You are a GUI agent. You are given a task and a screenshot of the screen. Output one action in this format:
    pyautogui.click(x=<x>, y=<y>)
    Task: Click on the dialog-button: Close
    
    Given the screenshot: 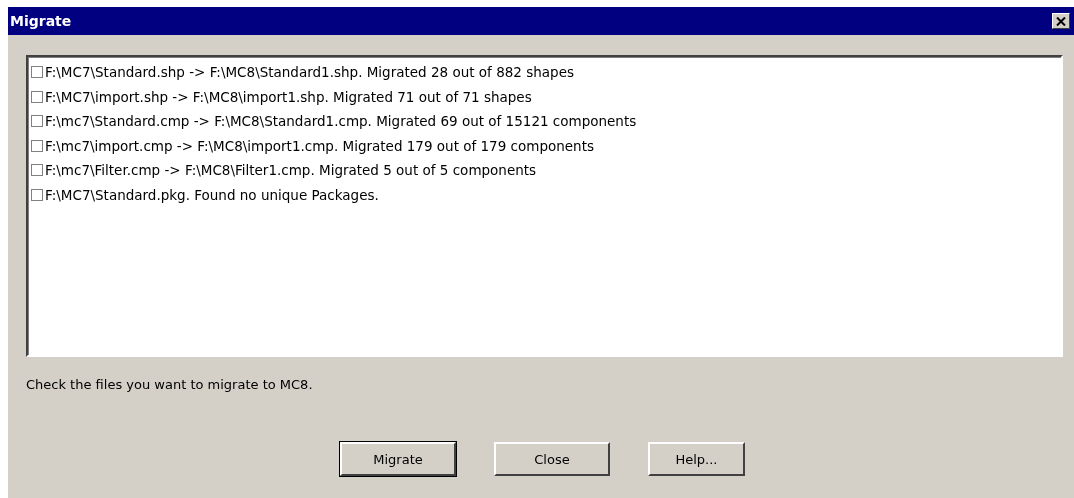 What is the action you would take?
    pyautogui.click(x=552, y=459)
    